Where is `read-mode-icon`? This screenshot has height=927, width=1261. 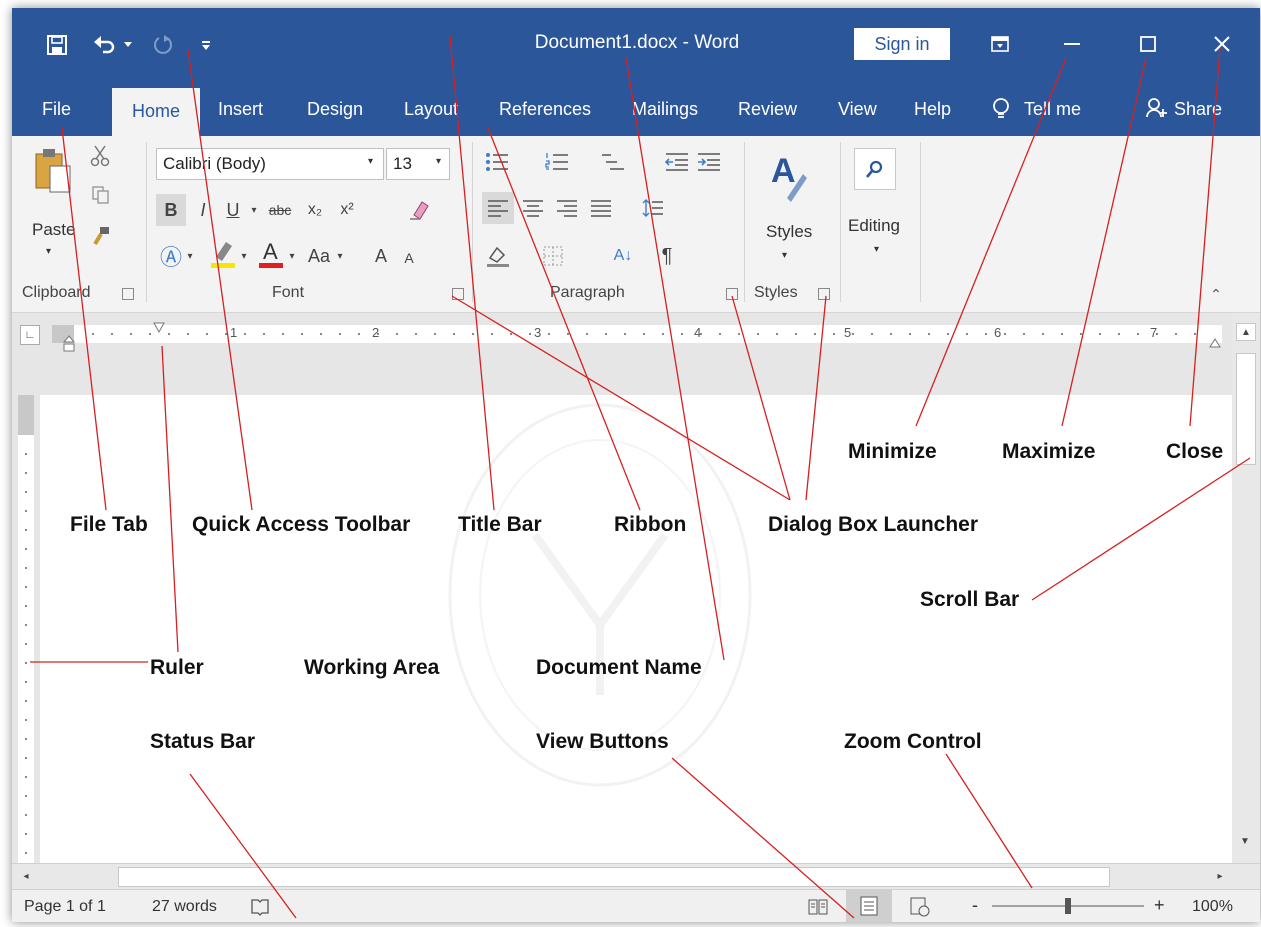 read-mode-icon is located at coordinates (818, 907).